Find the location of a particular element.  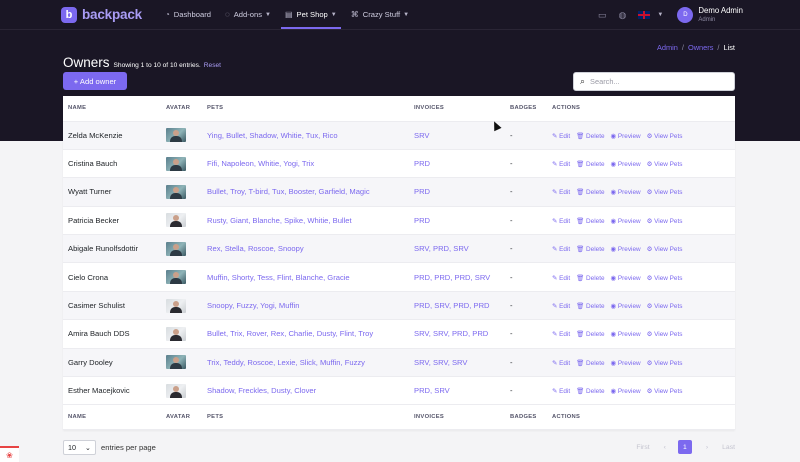

user-menu: Demo Admin Admin is located at coordinates (720, 15).